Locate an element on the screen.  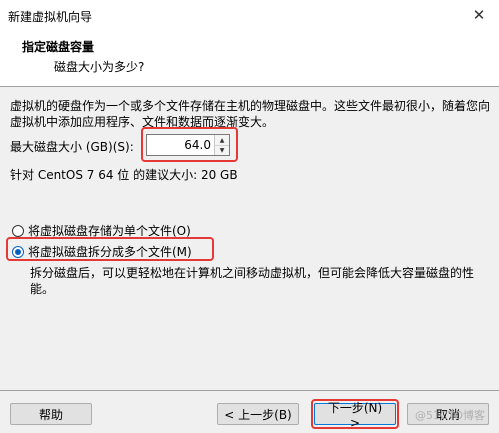
help-button: 帮助 is located at coordinates (51, 414).